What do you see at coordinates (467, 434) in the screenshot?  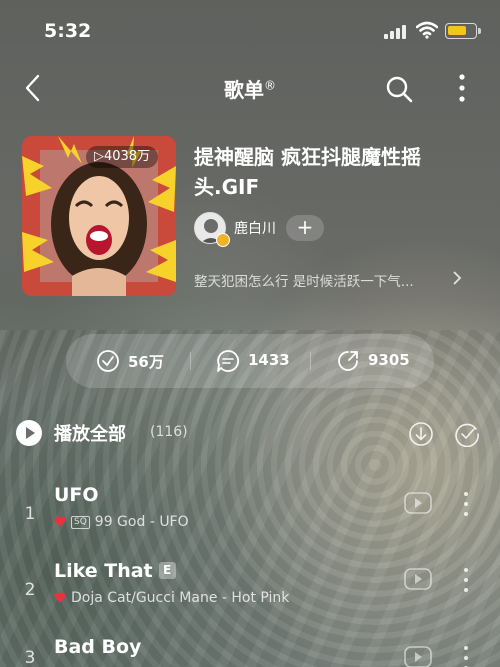 I see `multiselect-icon` at bounding box center [467, 434].